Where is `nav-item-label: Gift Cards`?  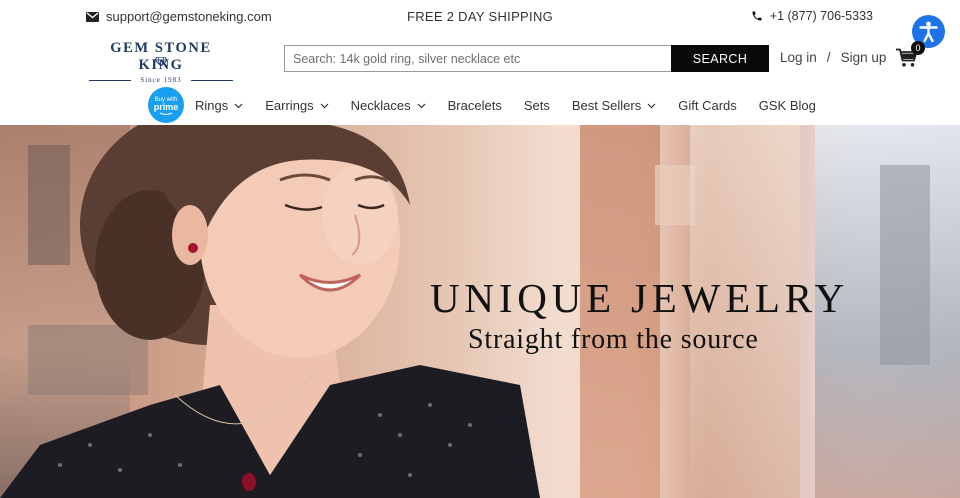
nav-item-label: Gift Cards is located at coordinates (707, 105).